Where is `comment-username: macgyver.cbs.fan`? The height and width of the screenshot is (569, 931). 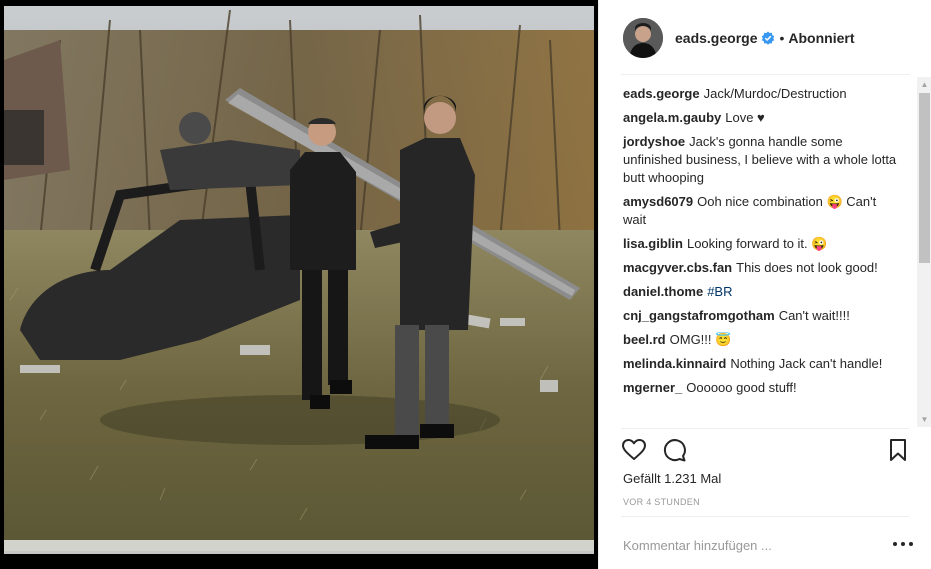
comment-username: macgyver.cbs.fan is located at coordinates (677, 267).